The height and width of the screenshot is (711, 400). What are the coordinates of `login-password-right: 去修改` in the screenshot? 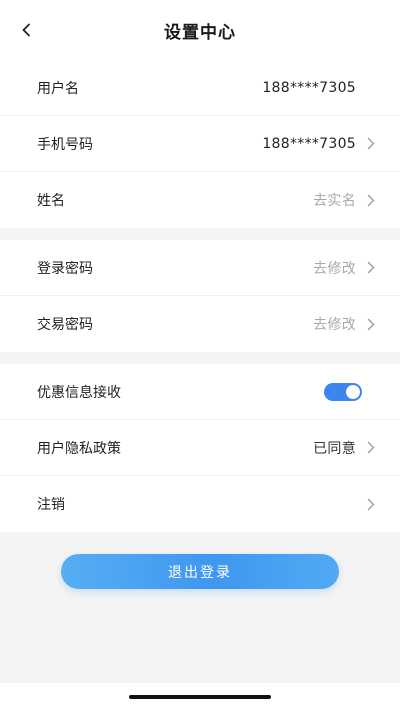 It's located at (345, 268).